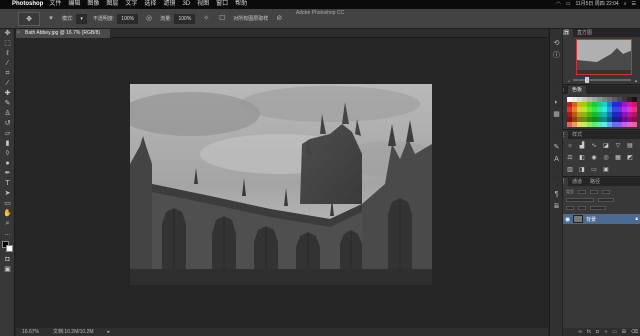  What do you see at coordinates (93, 4) in the screenshot?
I see `menu-item-image: 图像` at bounding box center [93, 4].